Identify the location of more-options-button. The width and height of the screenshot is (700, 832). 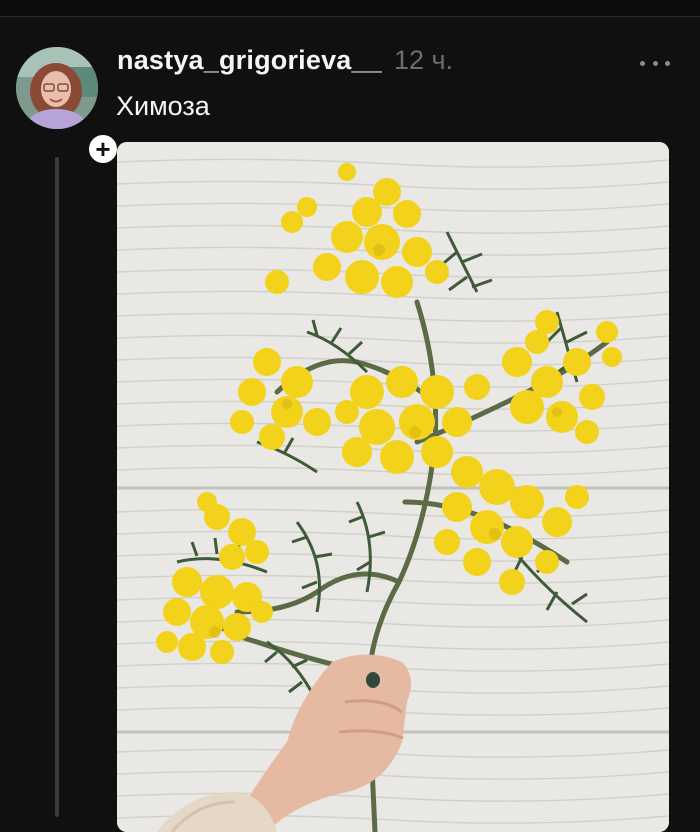
(655, 63).